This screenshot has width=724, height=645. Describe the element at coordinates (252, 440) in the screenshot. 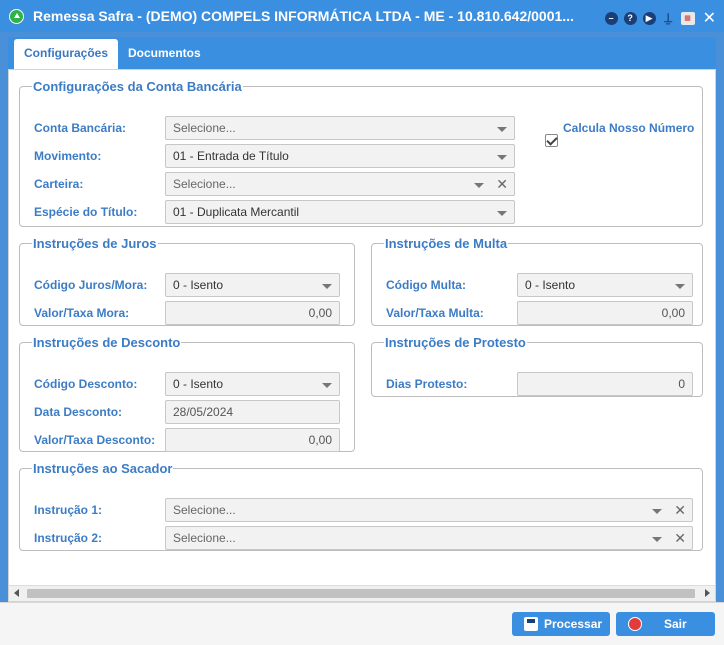

I see `valor-taxa-desconto-input: 0,00` at that location.